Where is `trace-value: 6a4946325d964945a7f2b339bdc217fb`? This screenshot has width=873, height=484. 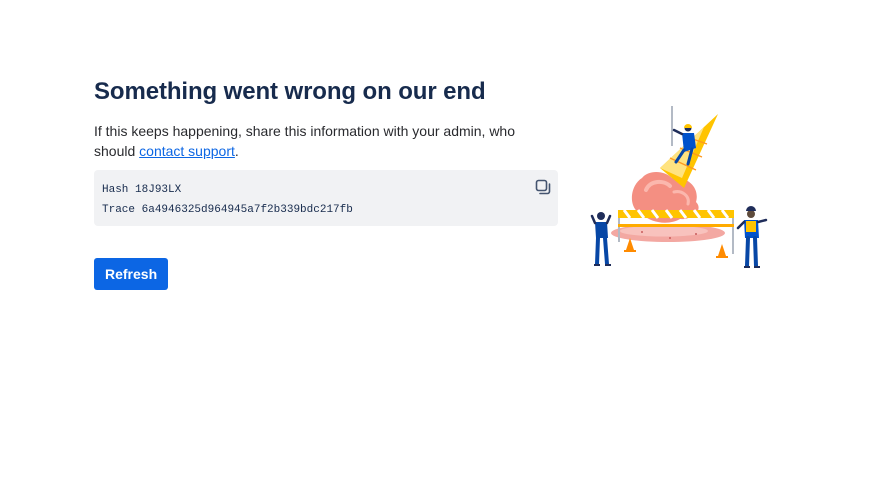
trace-value: 6a4946325d964945a7f2b339bdc217fb is located at coordinates (247, 210).